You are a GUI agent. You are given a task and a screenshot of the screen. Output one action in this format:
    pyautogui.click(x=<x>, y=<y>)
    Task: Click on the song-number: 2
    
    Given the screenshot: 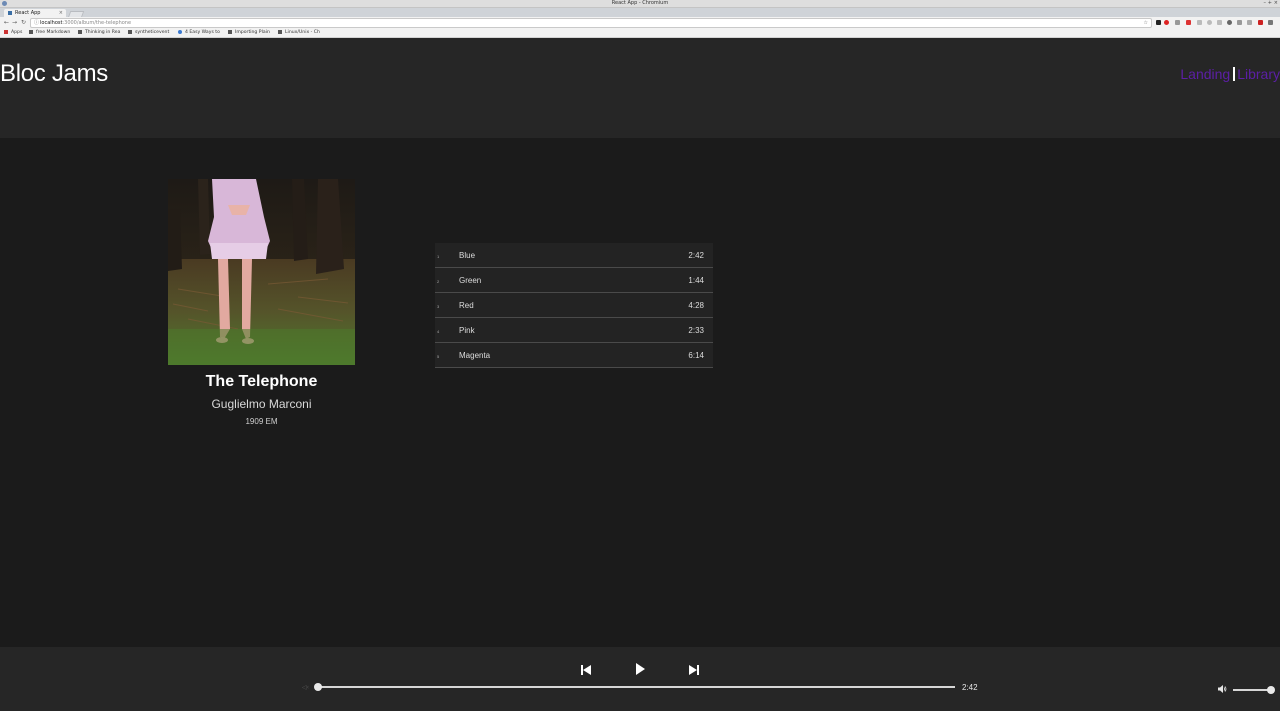 What is the action you would take?
    pyautogui.click(x=438, y=281)
    